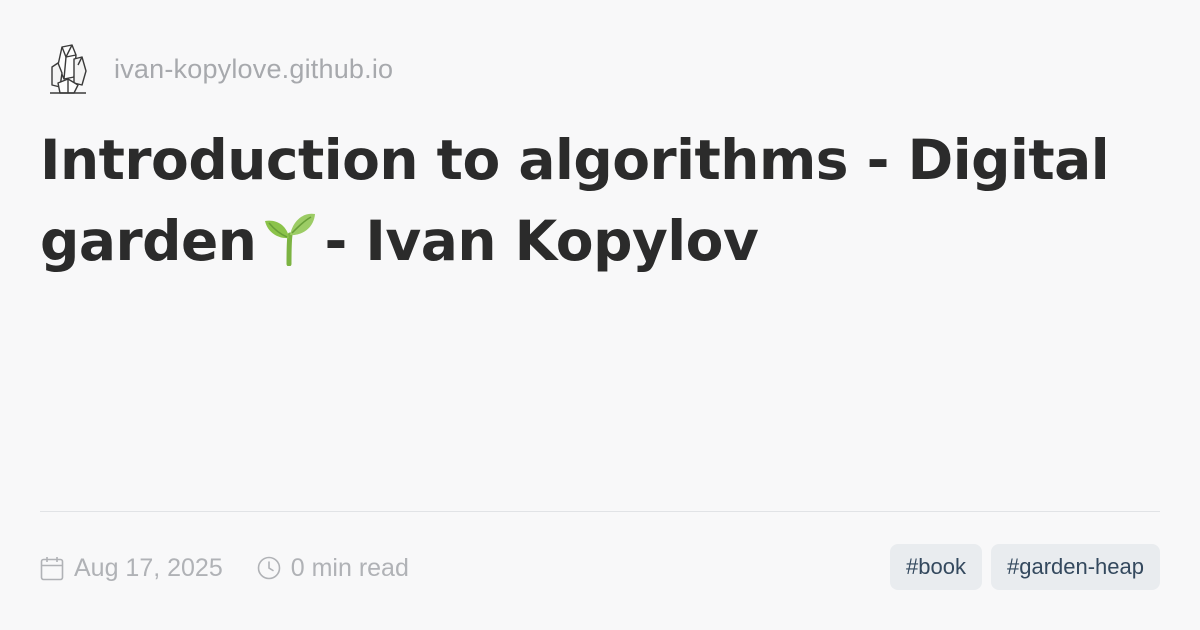  What do you see at coordinates (575, 160) in the screenshot?
I see `page-title-line-1: Introduction to algorithms - Digital` at bounding box center [575, 160].